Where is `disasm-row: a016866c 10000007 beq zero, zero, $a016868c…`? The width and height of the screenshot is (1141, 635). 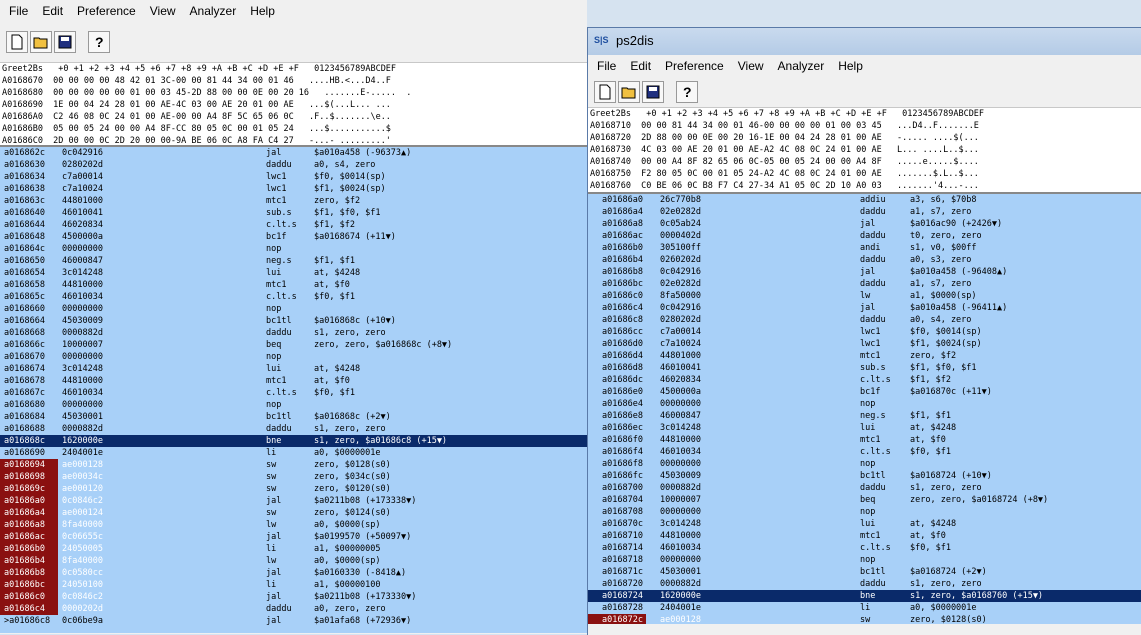 disasm-row: a016866c 10000007 beq zero, zero, $a016868c… is located at coordinates (293, 345).